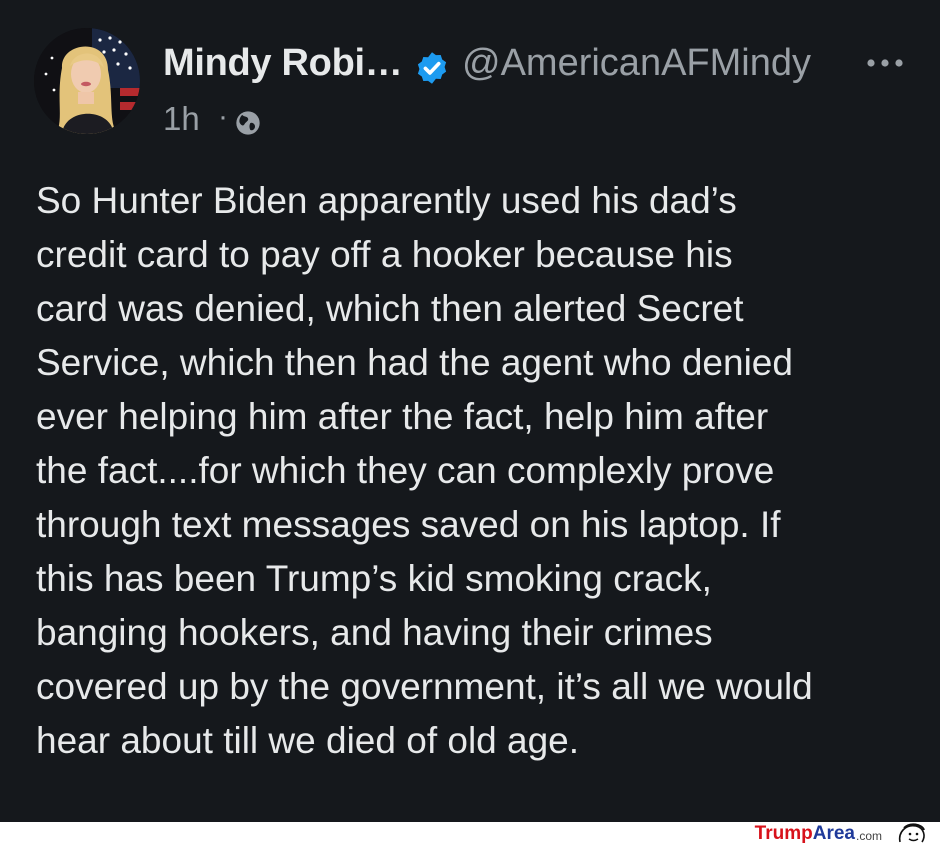 The width and height of the screenshot is (940, 846). What do you see at coordinates (432, 68) in the screenshot?
I see `verified-badge-icon` at bounding box center [432, 68].